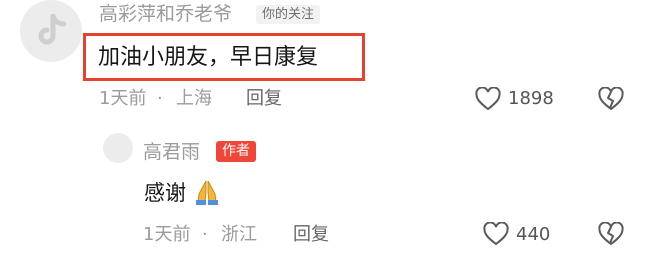 This screenshot has width=660, height=261. What do you see at coordinates (288, 14) in the screenshot?
I see `follow-tag: 你的关注` at bounding box center [288, 14].